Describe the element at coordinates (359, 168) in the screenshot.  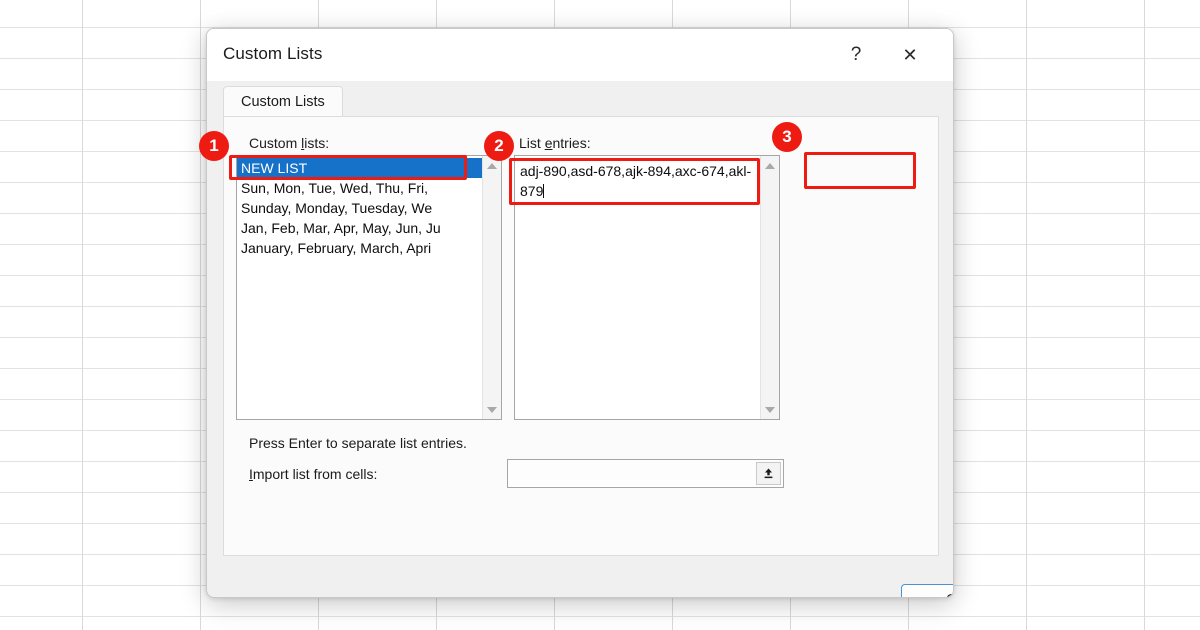
I see `list-item: NEW LIST` at that location.